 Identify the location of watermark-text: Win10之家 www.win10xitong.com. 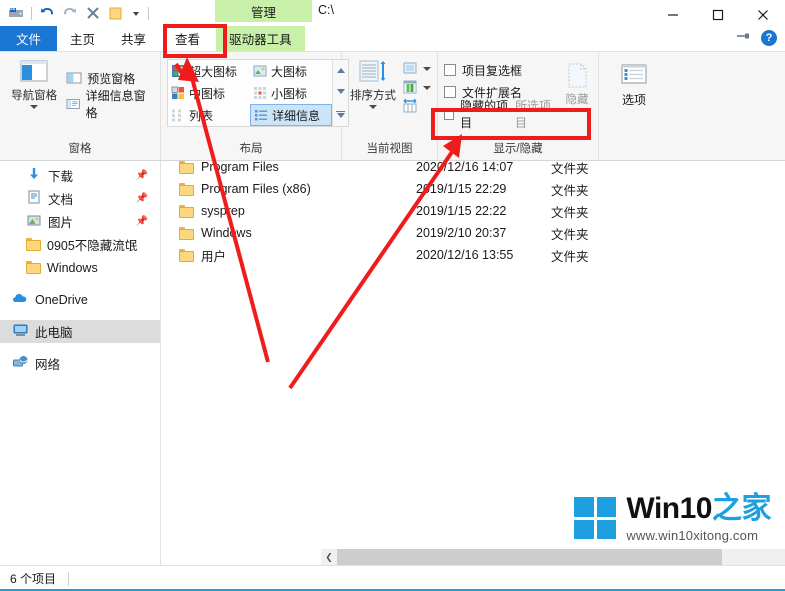
(698, 518).